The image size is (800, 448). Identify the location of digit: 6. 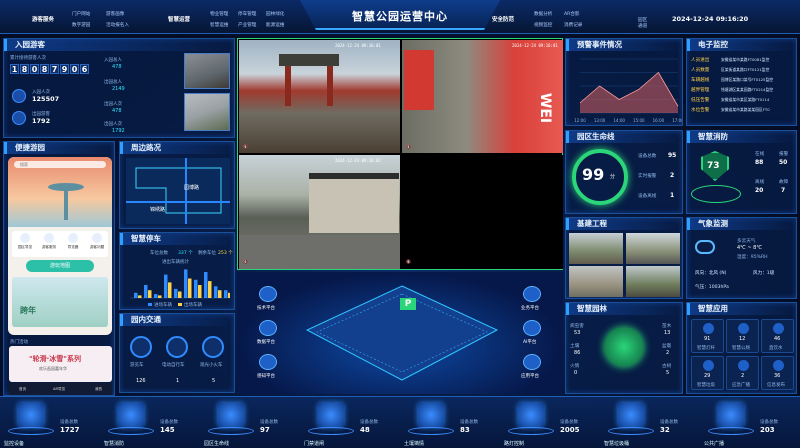
(84, 69).